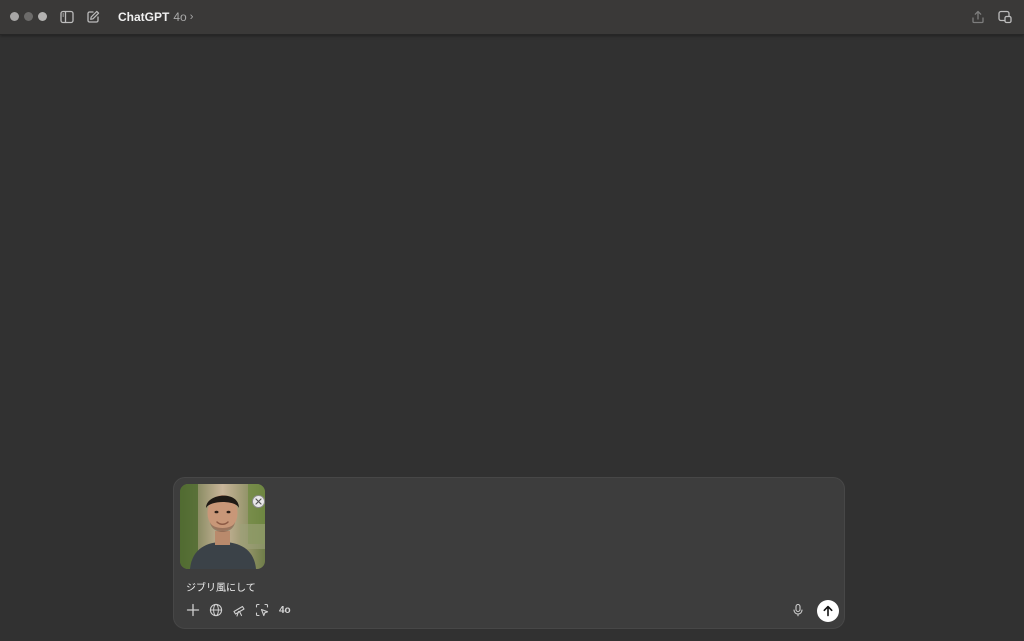  Describe the element at coordinates (512, 17) in the screenshot. I see `title-bar: ChatGPT 4o ›` at that location.